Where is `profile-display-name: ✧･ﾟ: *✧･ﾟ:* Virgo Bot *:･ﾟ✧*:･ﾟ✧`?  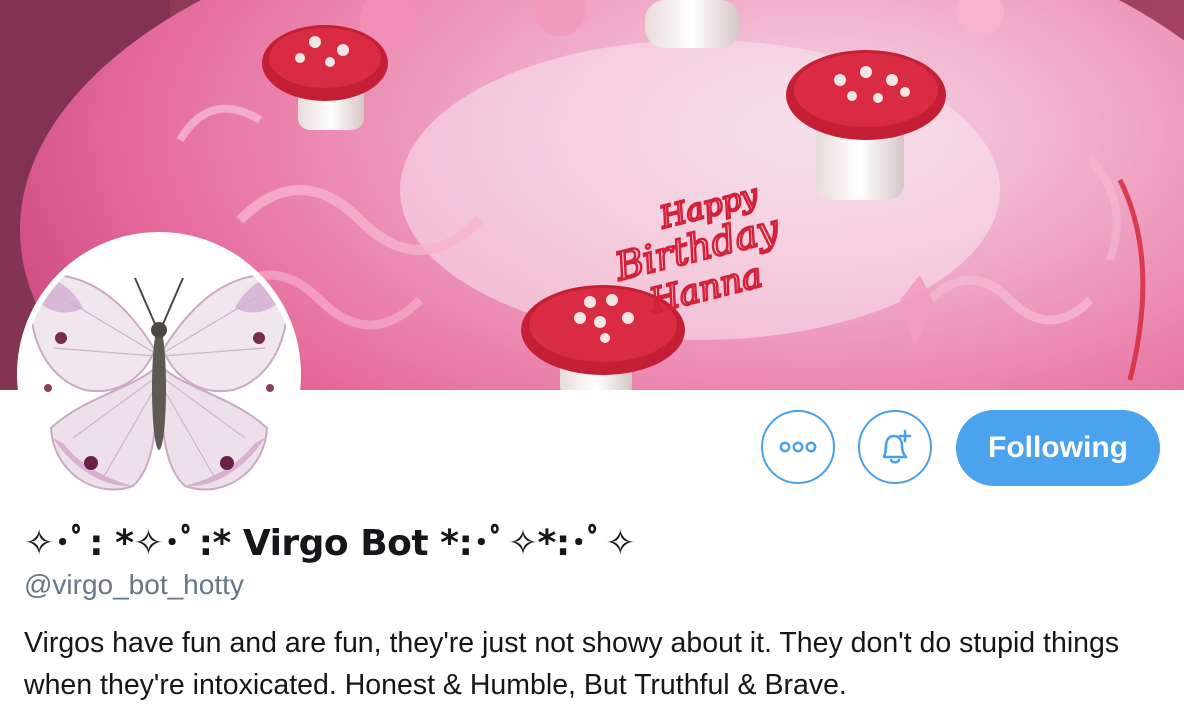 profile-display-name: ✧･ﾟ: *✧･ﾟ:* Virgo Bot *:･ﾟ✧*:･ﾟ✧ is located at coordinates (329, 543).